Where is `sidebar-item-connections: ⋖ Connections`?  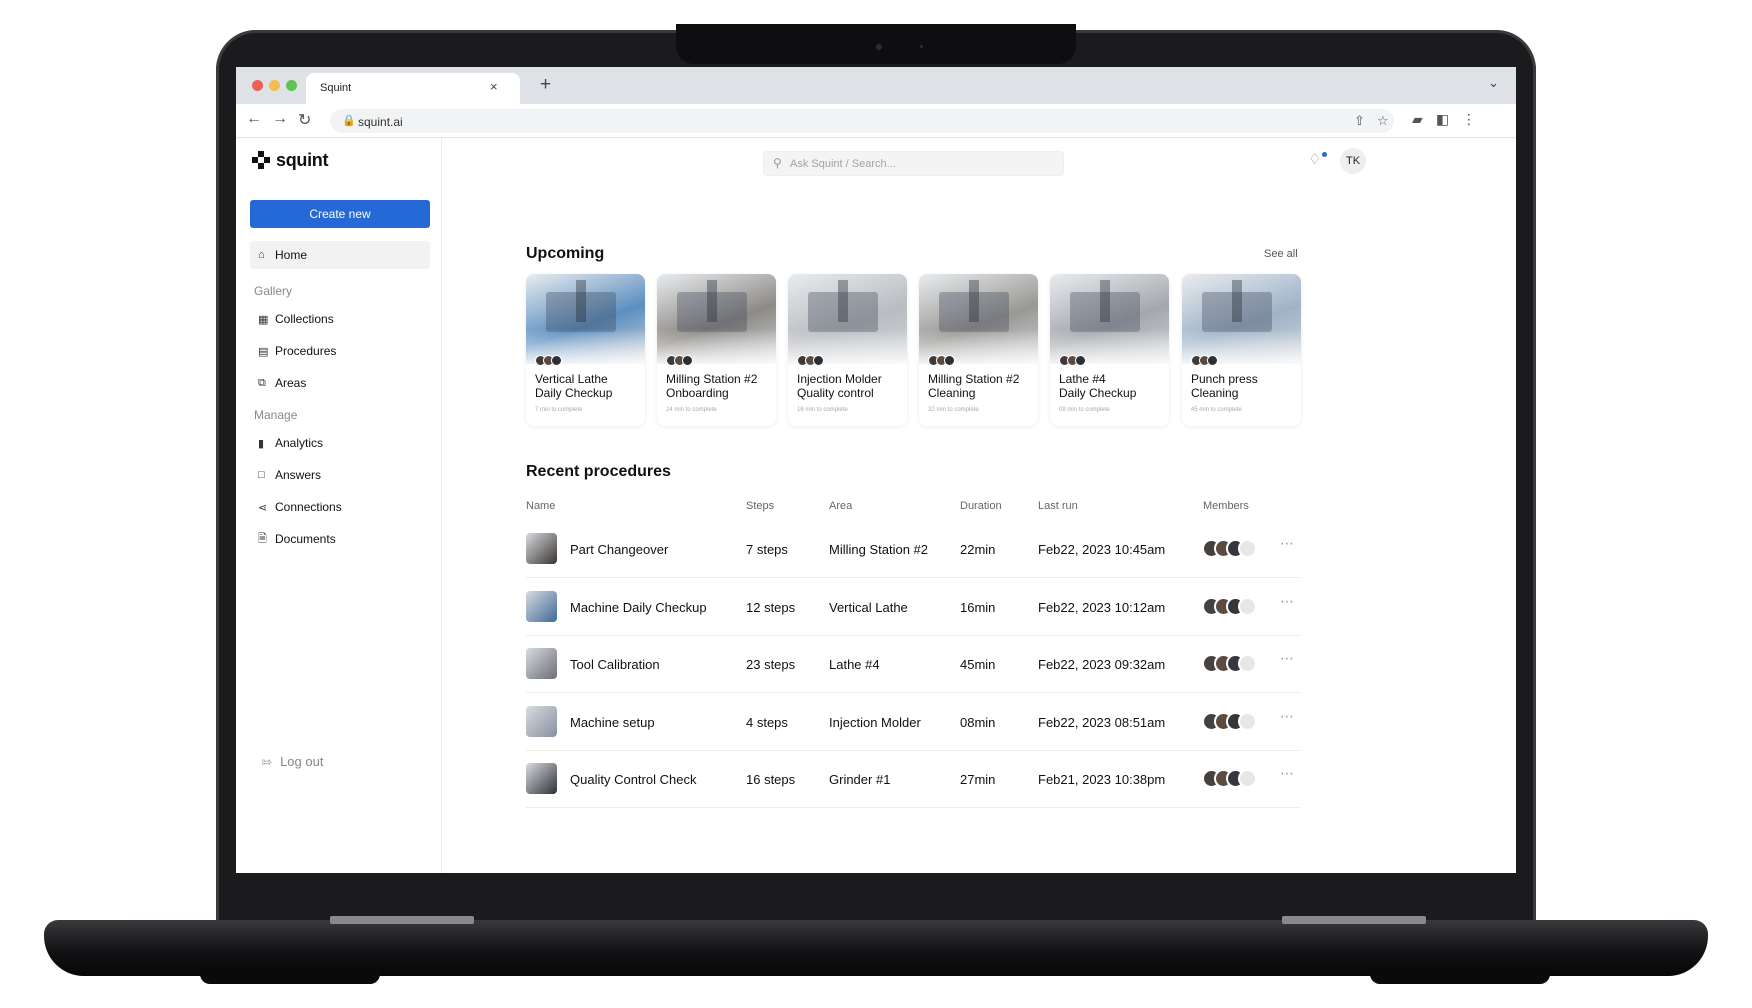
sidebar-item-connections: ⋖ Connections is located at coordinates (340, 507).